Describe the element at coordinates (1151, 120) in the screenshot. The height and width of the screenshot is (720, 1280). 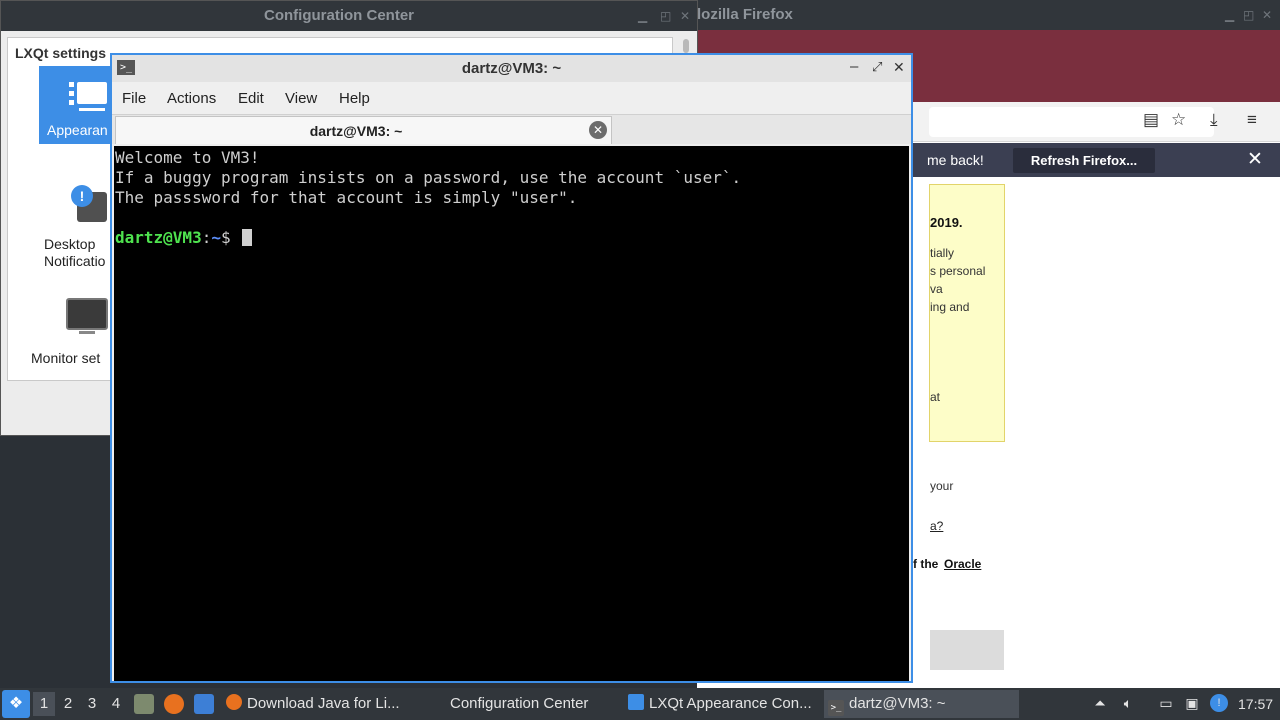
I see `reader-view-icon: ▤` at that location.